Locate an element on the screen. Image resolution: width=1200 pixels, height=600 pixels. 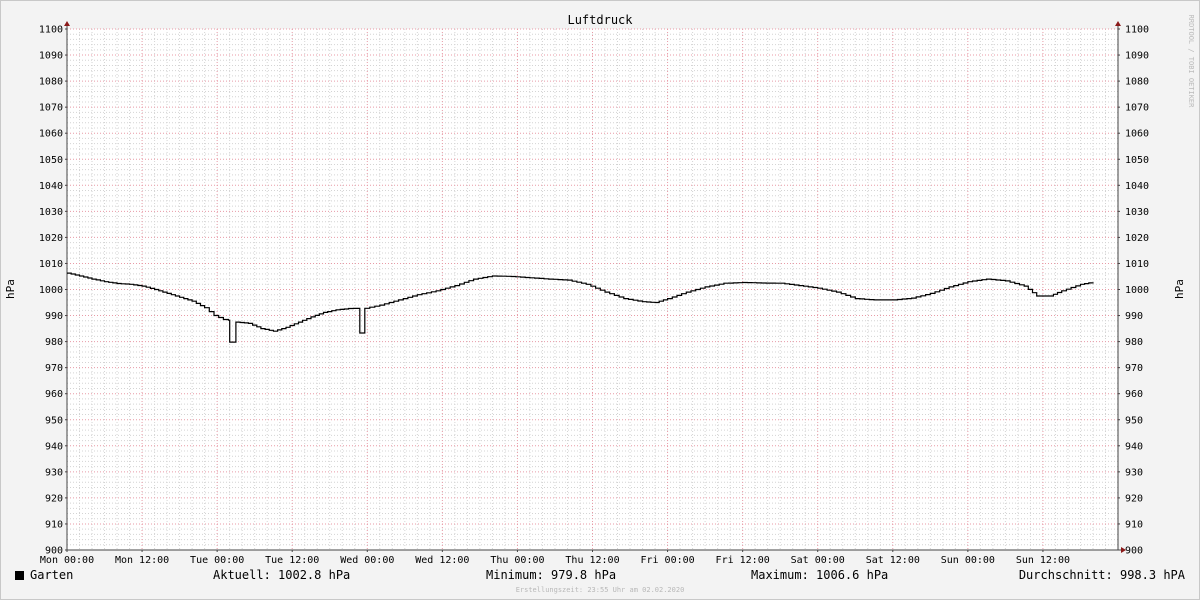
creation-time: Erstellungszeit: 23:55 Uhr am 02.02.2020 is located at coordinates (600, 590).